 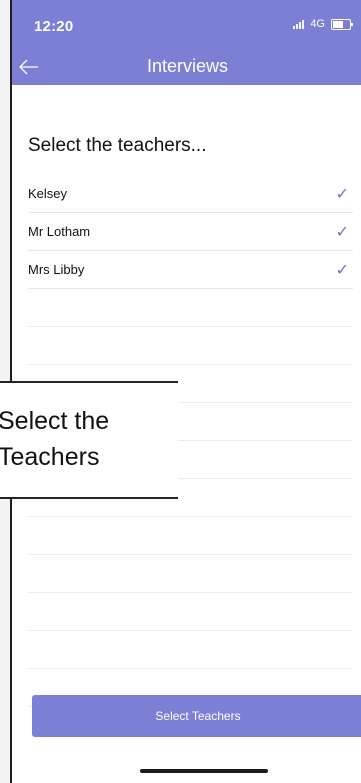 I want to click on select-teachers-button: Select Teachers, so click(x=196, y=716).